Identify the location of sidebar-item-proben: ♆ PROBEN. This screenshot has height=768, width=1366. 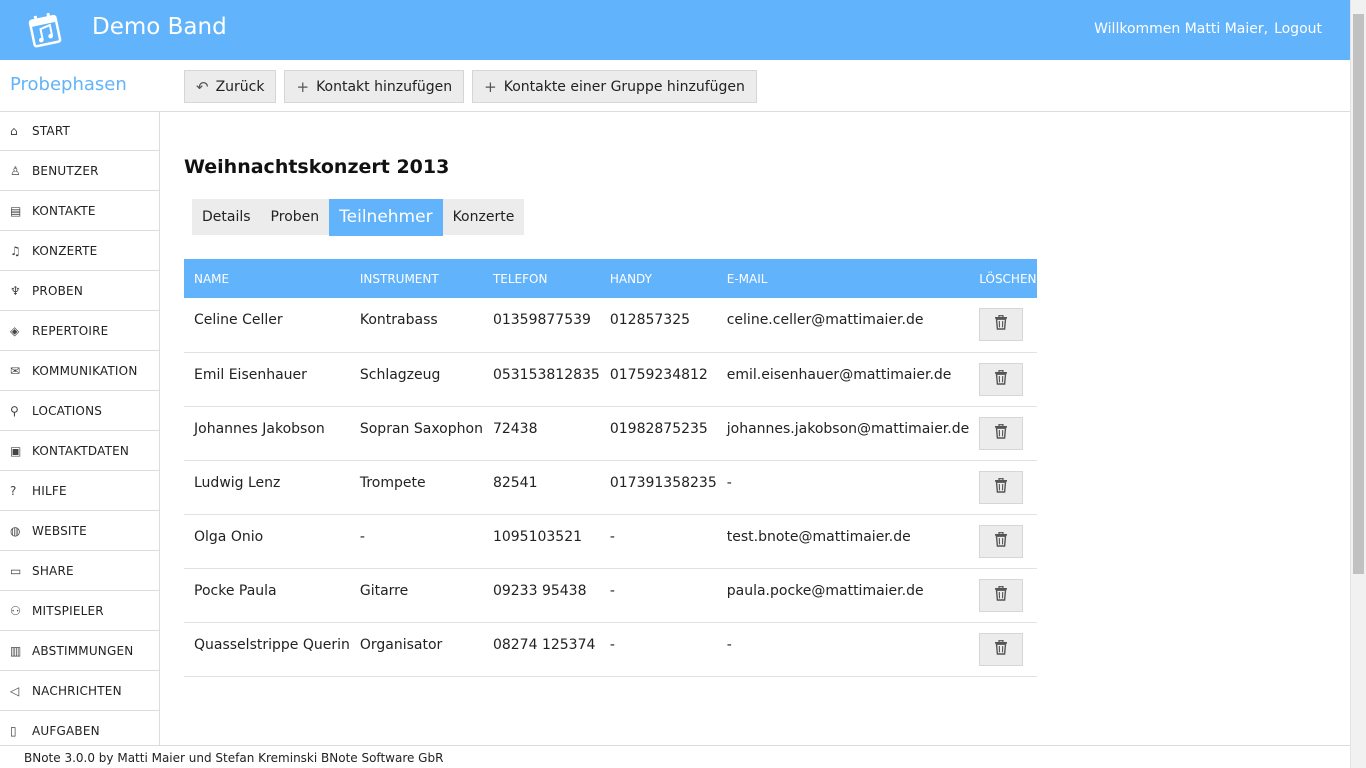
(79, 291).